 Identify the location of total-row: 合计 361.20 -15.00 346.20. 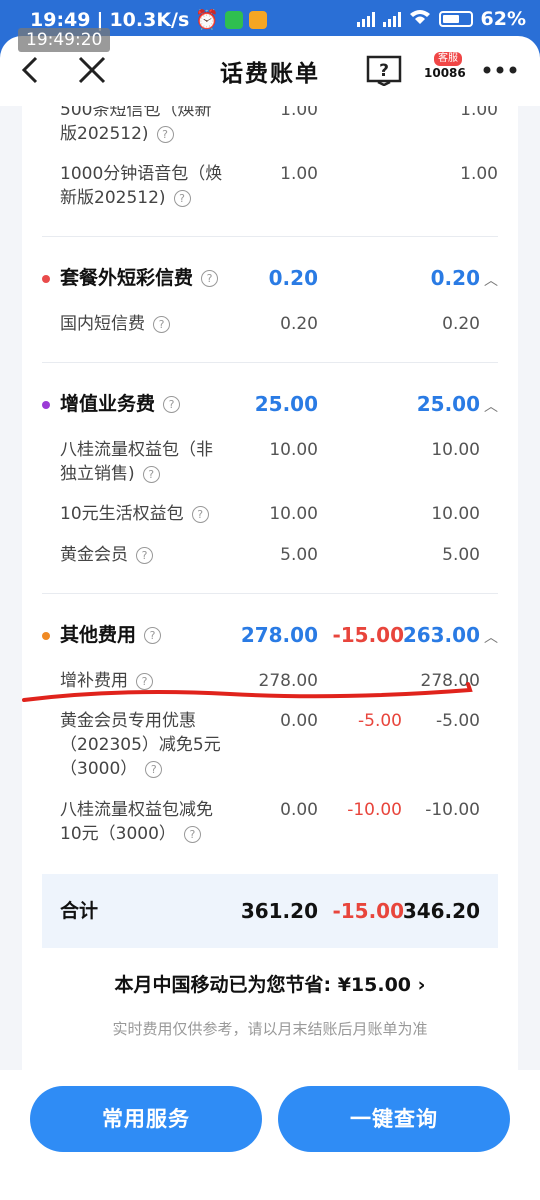
(270, 911).